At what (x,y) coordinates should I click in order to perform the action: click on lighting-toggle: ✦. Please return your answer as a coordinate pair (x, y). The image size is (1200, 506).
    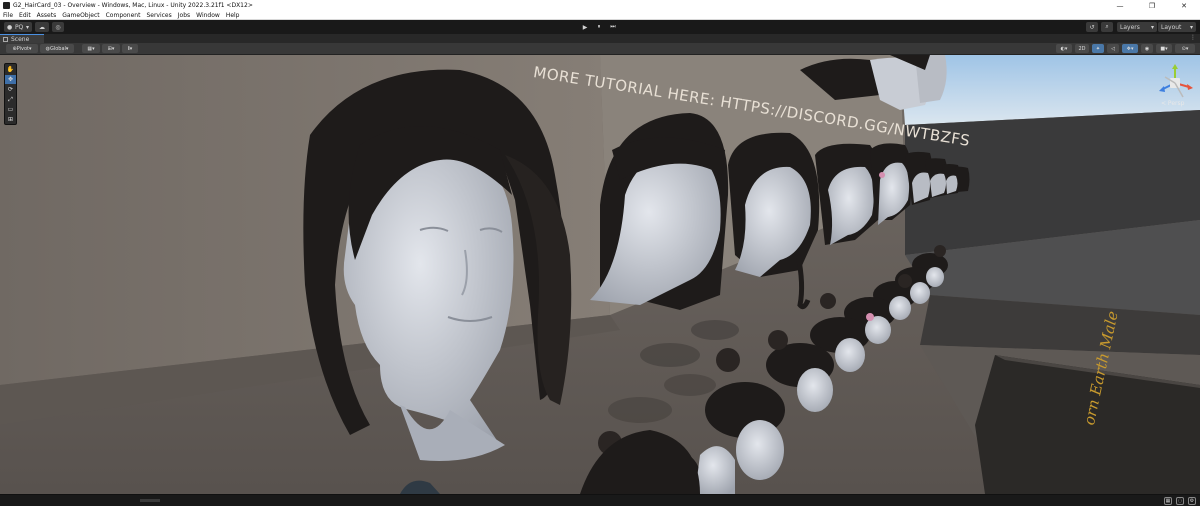
    Looking at the image, I should click on (1098, 48).